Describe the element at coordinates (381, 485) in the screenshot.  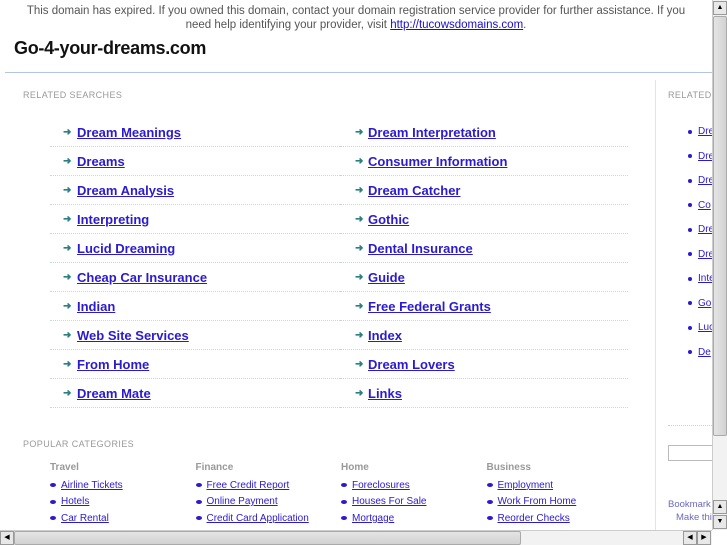
I see `category-link: Foreclosures` at that location.